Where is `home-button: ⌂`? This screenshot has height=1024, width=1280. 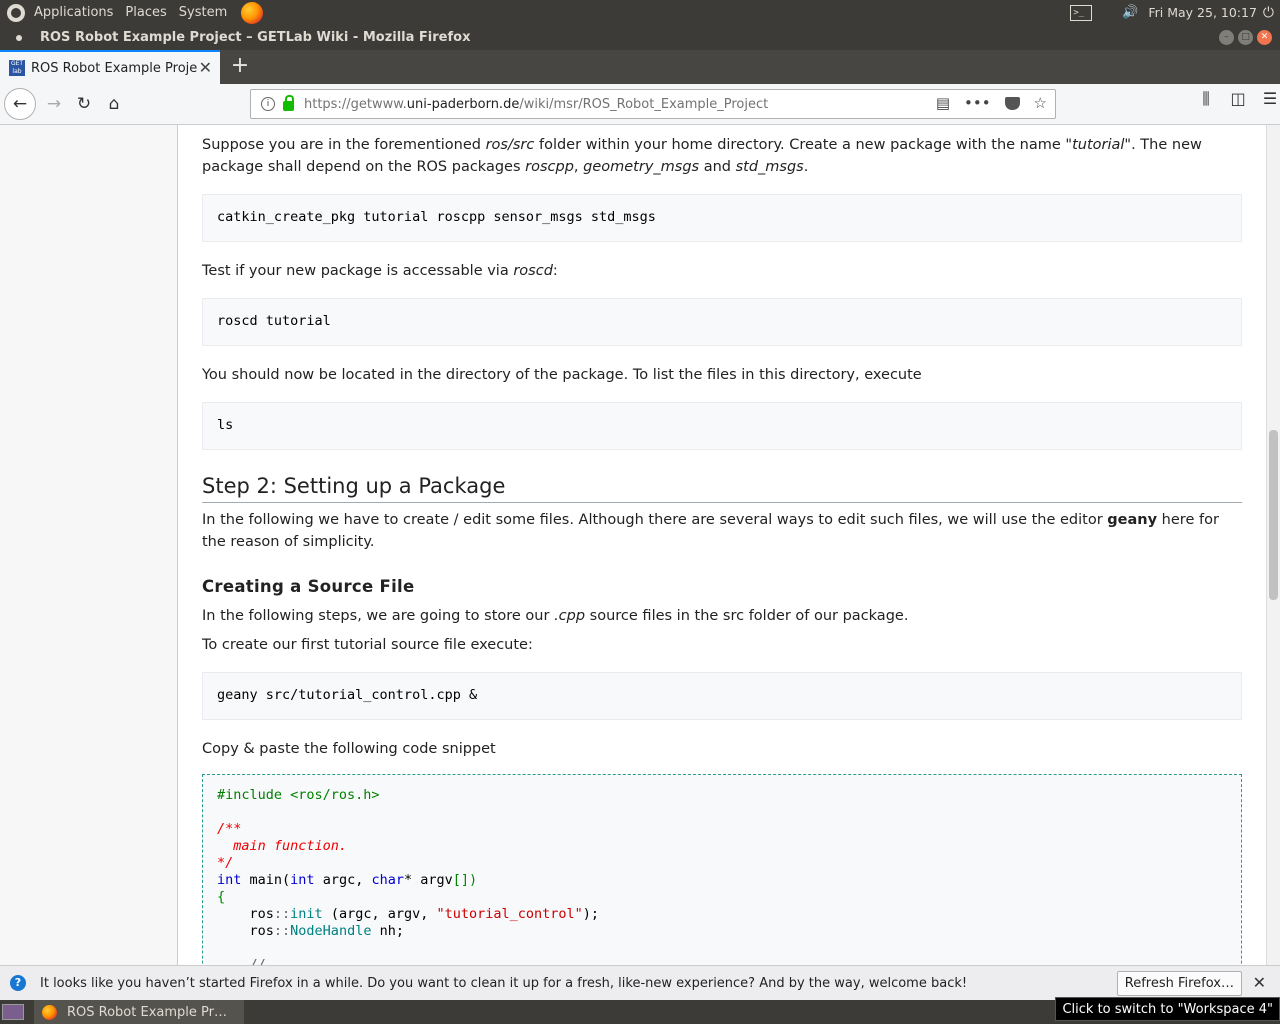 home-button: ⌂ is located at coordinates (114, 104).